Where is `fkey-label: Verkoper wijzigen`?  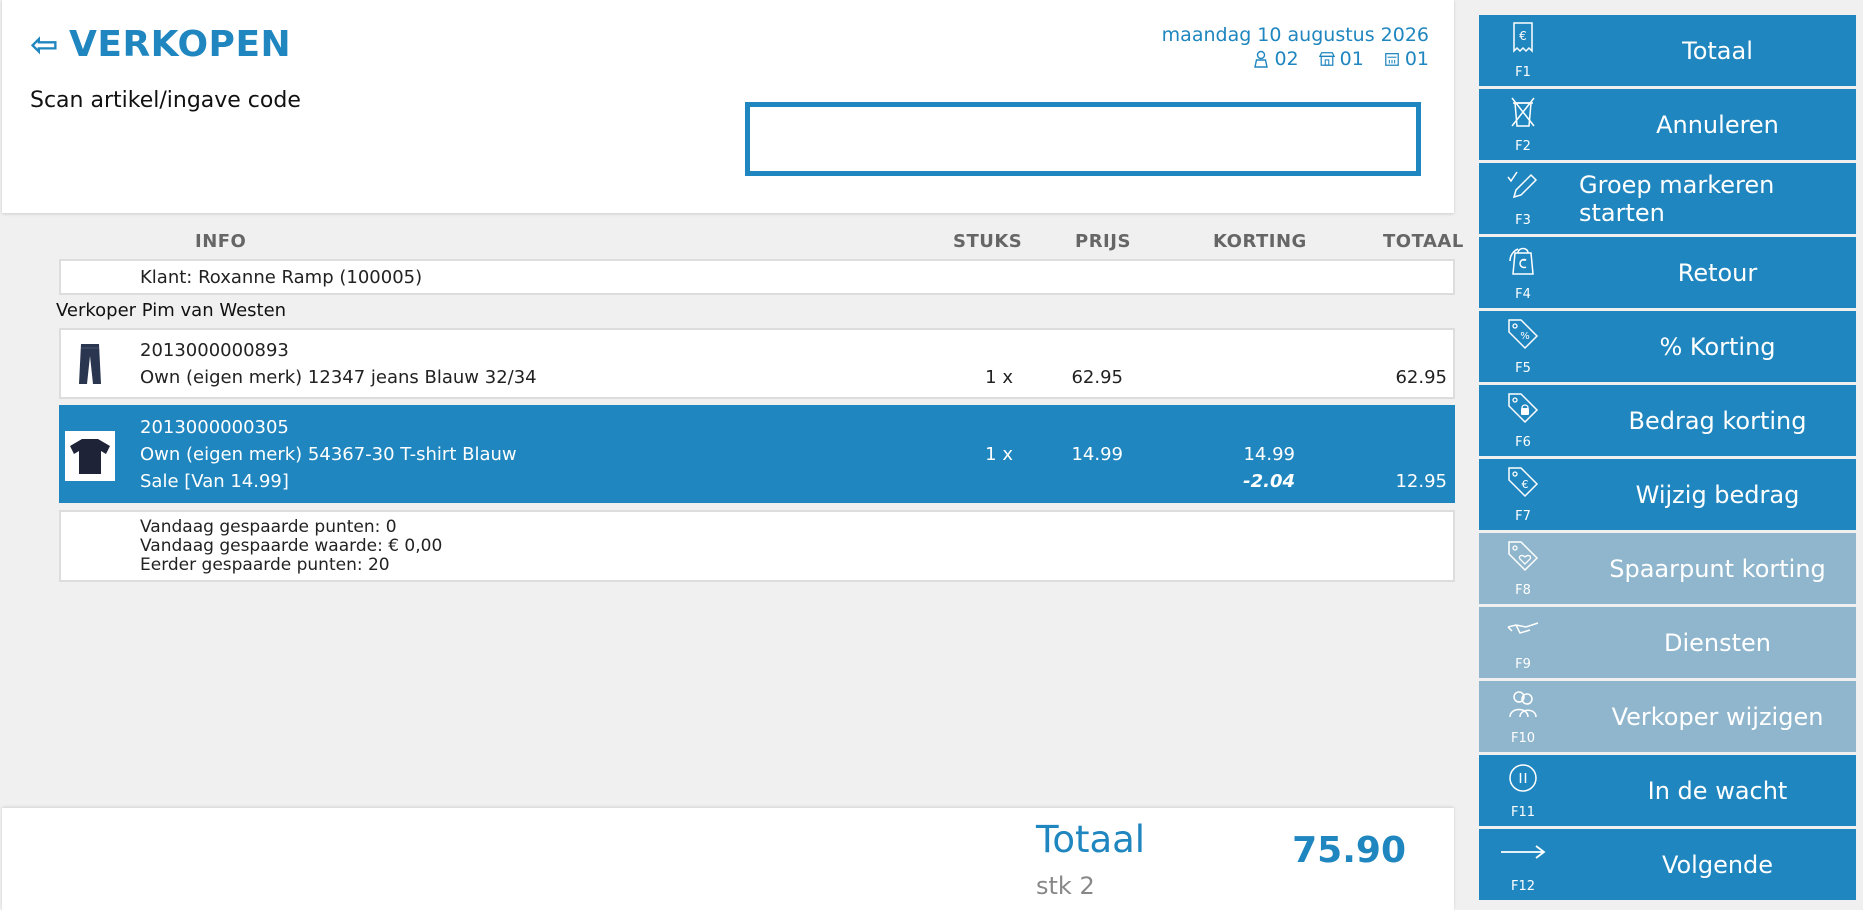 fkey-label: Verkoper wijzigen is located at coordinates (1717, 716).